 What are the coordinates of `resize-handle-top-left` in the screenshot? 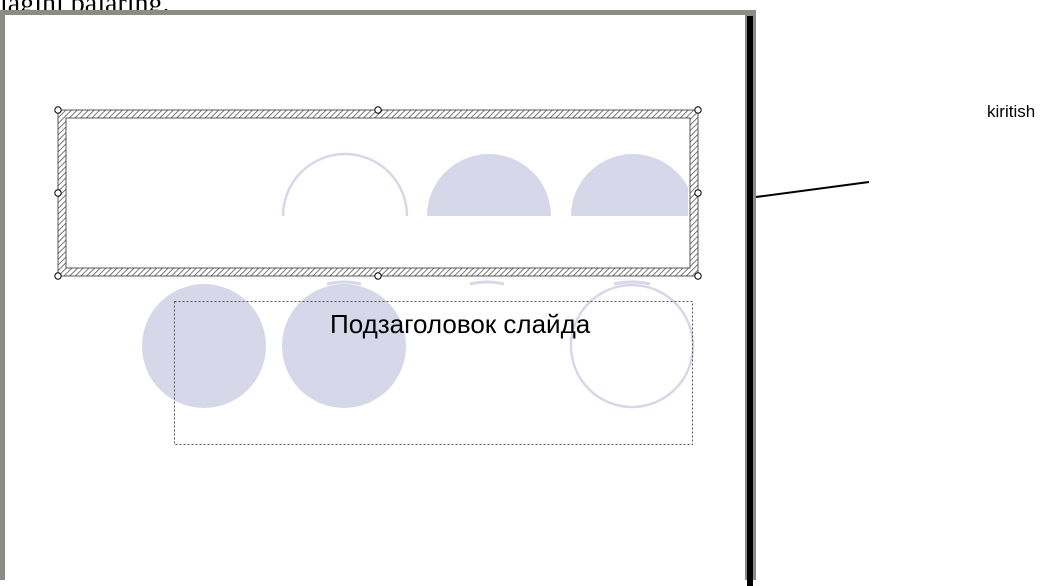 It's located at (58, 110).